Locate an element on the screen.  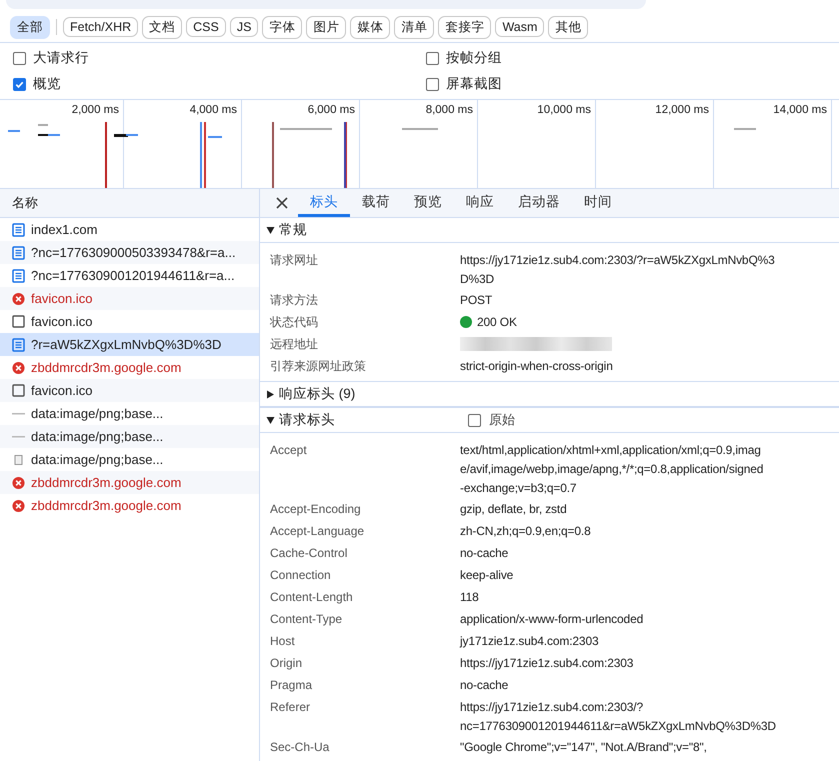
filter-chip: JS is located at coordinates (244, 27).